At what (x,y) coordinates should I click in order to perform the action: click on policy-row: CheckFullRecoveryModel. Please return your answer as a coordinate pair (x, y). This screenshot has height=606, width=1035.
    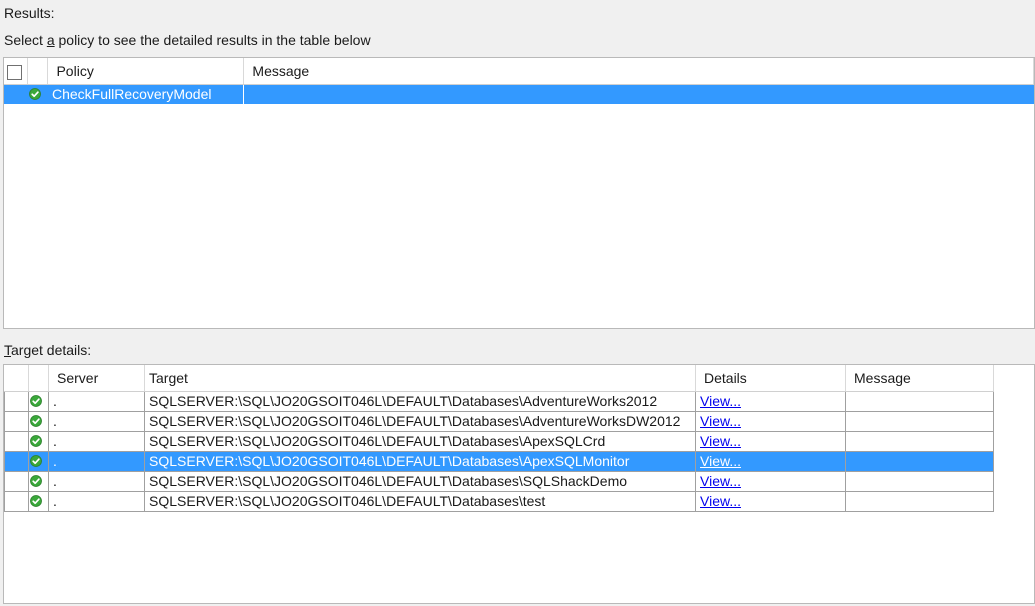
    Looking at the image, I should click on (519, 94).